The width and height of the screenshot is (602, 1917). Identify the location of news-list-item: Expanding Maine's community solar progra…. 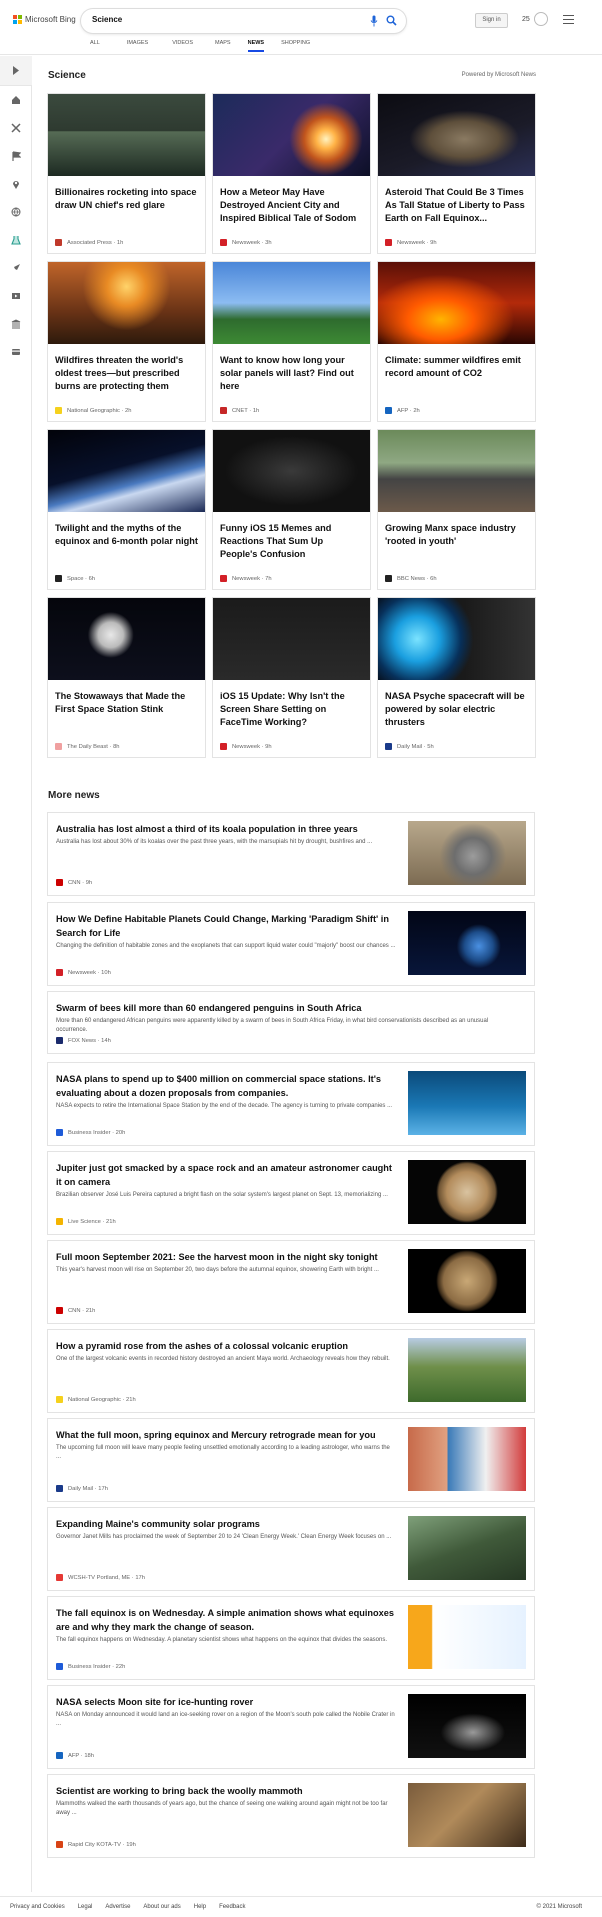
(291, 1549).